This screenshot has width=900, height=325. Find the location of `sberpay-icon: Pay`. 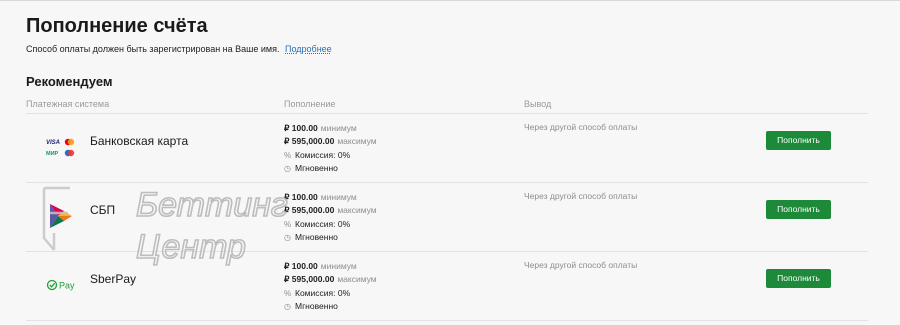

sberpay-icon: Pay is located at coordinates (60, 285).